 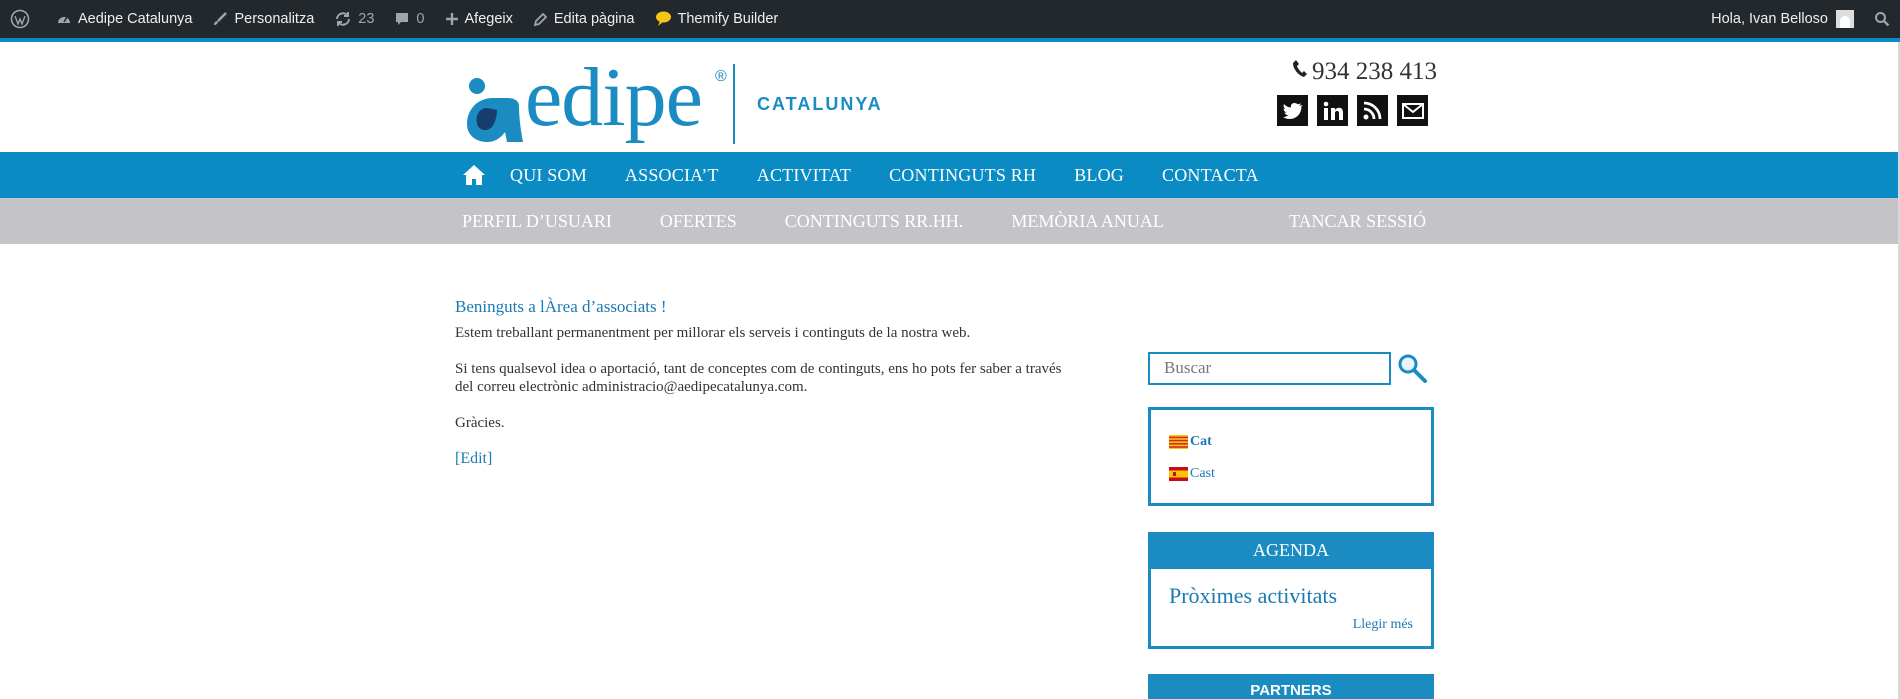 I want to click on edit-link: [Edit], so click(x=473, y=458).